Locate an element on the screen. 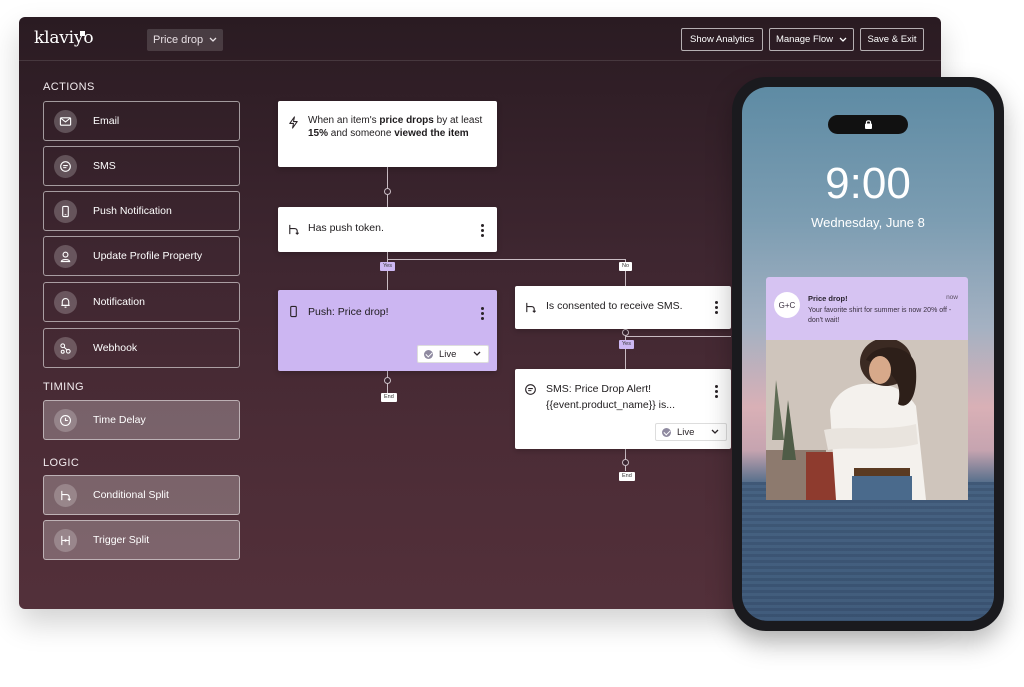  action-label: Trigger Split is located at coordinates (121, 540).